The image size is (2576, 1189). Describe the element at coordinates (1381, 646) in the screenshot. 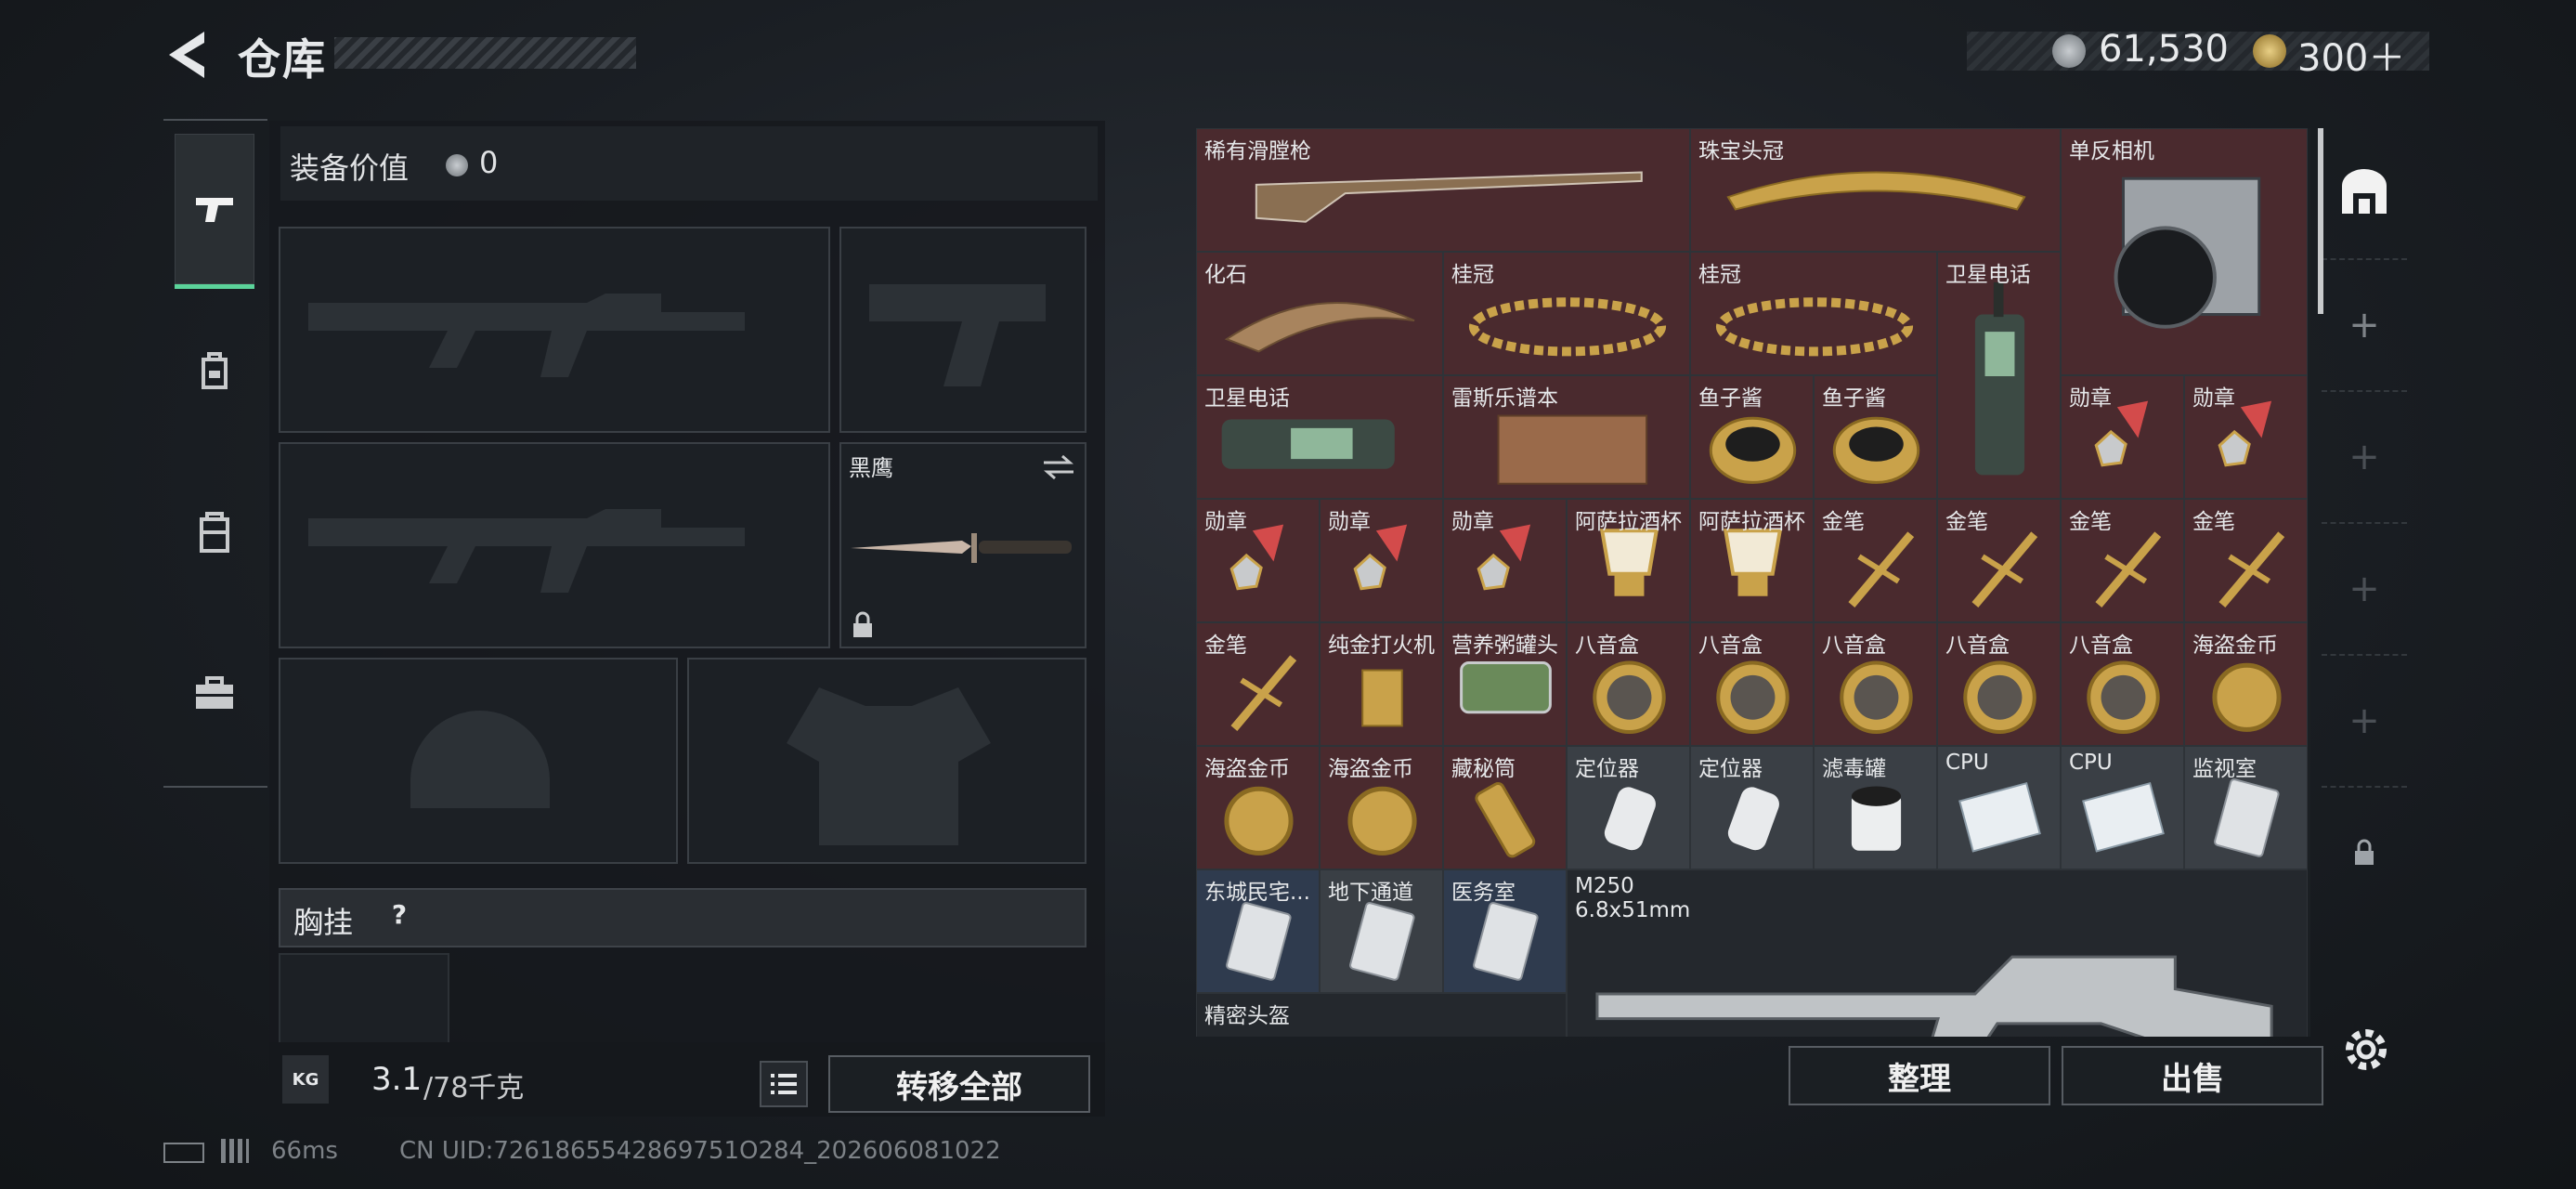

I see `stash-item-label: 纯金打火机` at that location.